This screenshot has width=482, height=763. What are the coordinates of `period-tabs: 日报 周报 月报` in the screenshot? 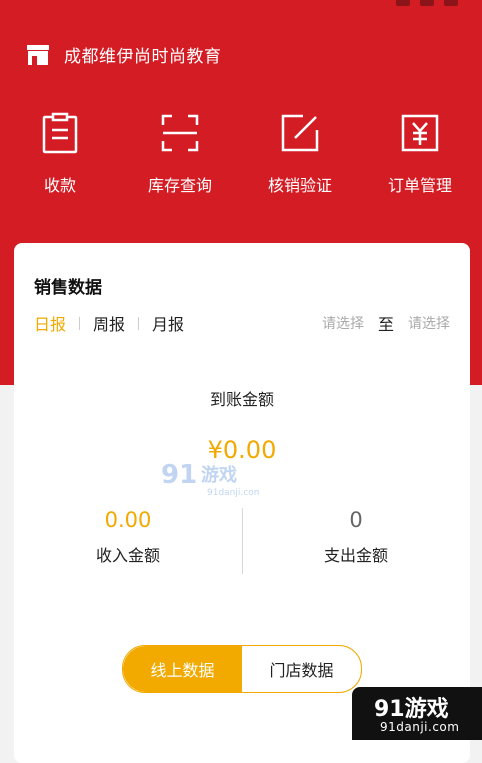 It's located at (109, 323).